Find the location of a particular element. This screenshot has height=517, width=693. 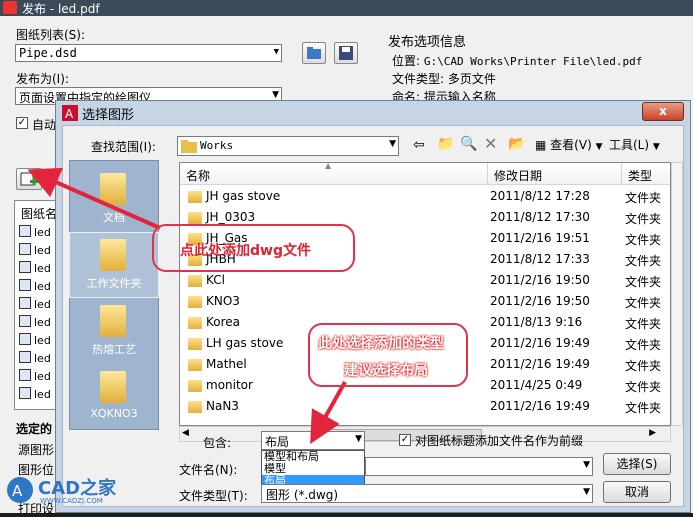

cadzj-logo-icon: A is located at coordinates (20, 490).